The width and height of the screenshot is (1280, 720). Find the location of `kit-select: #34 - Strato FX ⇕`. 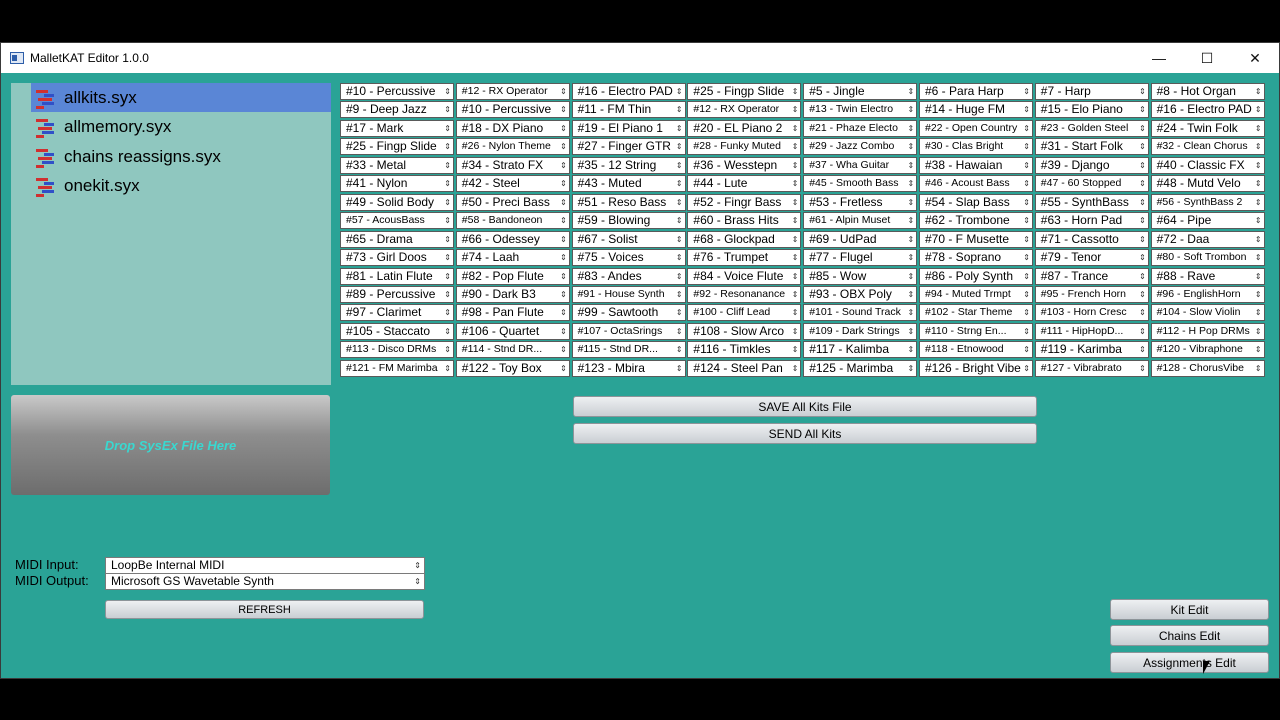

kit-select: #34 - Strato FX ⇕ is located at coordinates (512, 165).